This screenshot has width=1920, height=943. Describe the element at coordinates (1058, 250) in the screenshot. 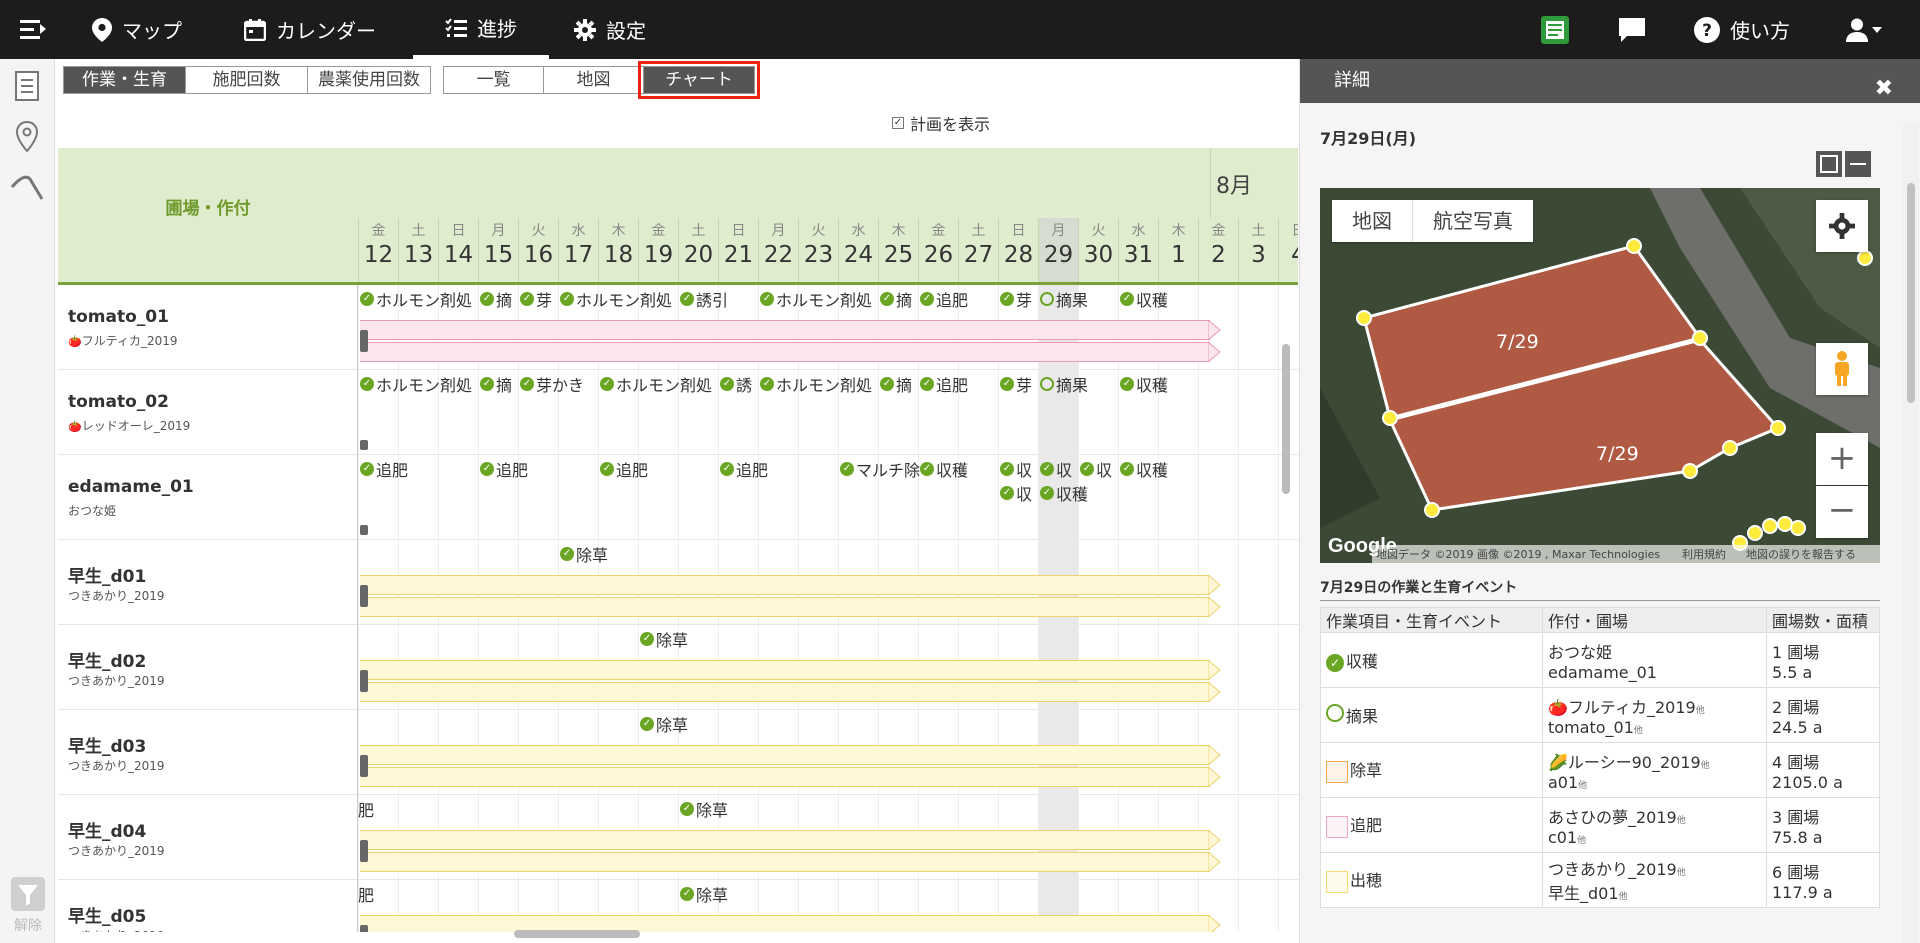

I see `date-column-header: 月 29` at that location.